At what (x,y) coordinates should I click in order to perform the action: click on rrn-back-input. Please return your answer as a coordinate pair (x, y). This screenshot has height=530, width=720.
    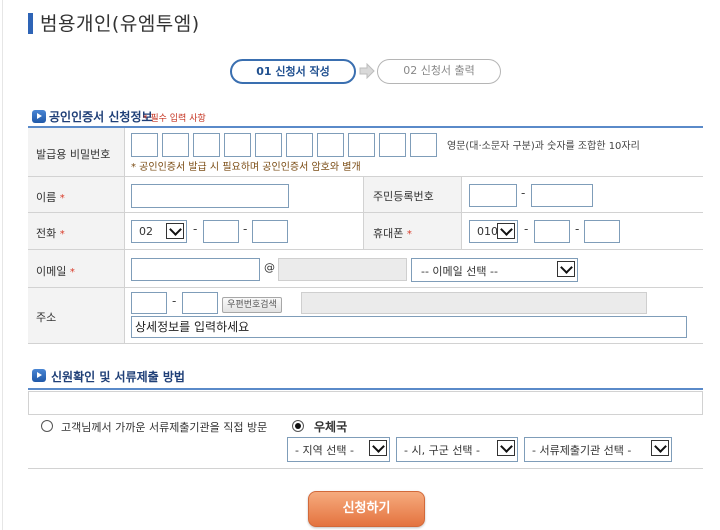
    Looking at the image, I should click on (562, 195).